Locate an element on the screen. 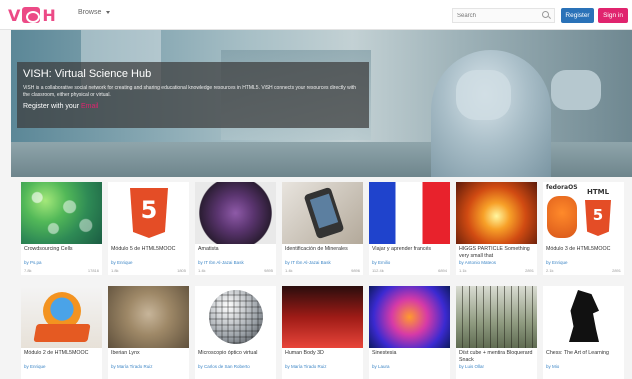 Image resolution: width=632 pixels, height=379 pixels. browse-label: Browse is located at coordinates (90, 12).